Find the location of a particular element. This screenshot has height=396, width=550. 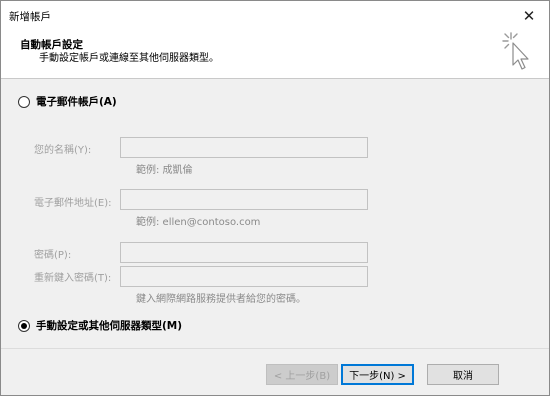

password-label: 密碼(P): is located at coordinates (53, 255).